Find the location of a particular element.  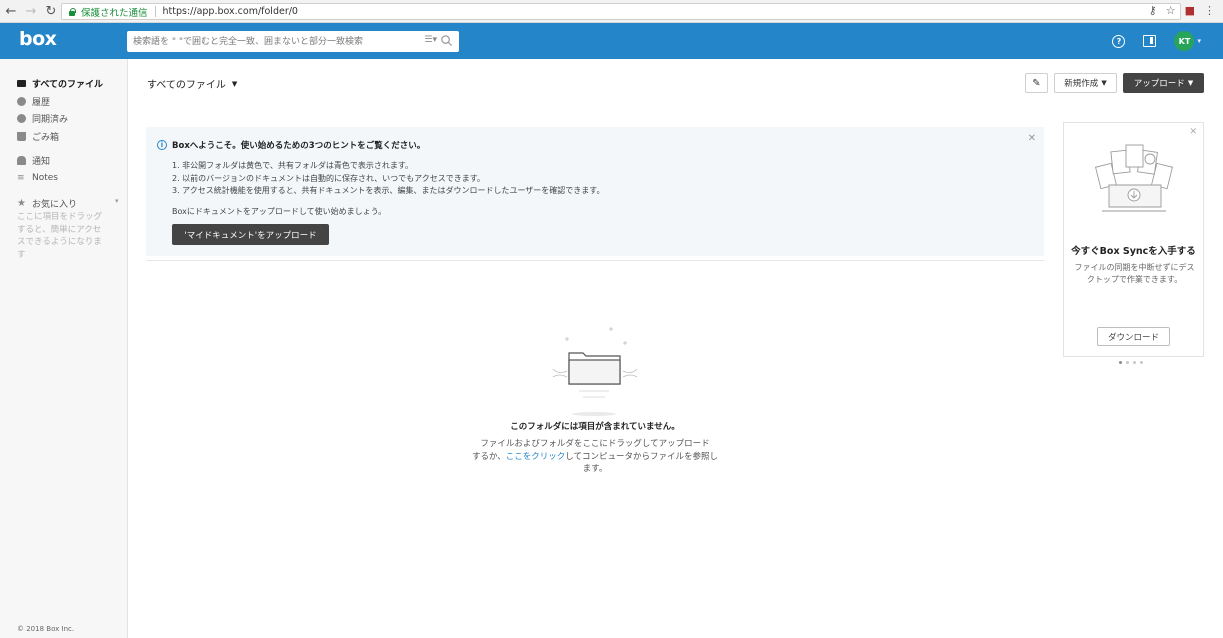

upload-my-documents-button: 'マイドキュメント'をアップロード is located at coordinates (250, 234).